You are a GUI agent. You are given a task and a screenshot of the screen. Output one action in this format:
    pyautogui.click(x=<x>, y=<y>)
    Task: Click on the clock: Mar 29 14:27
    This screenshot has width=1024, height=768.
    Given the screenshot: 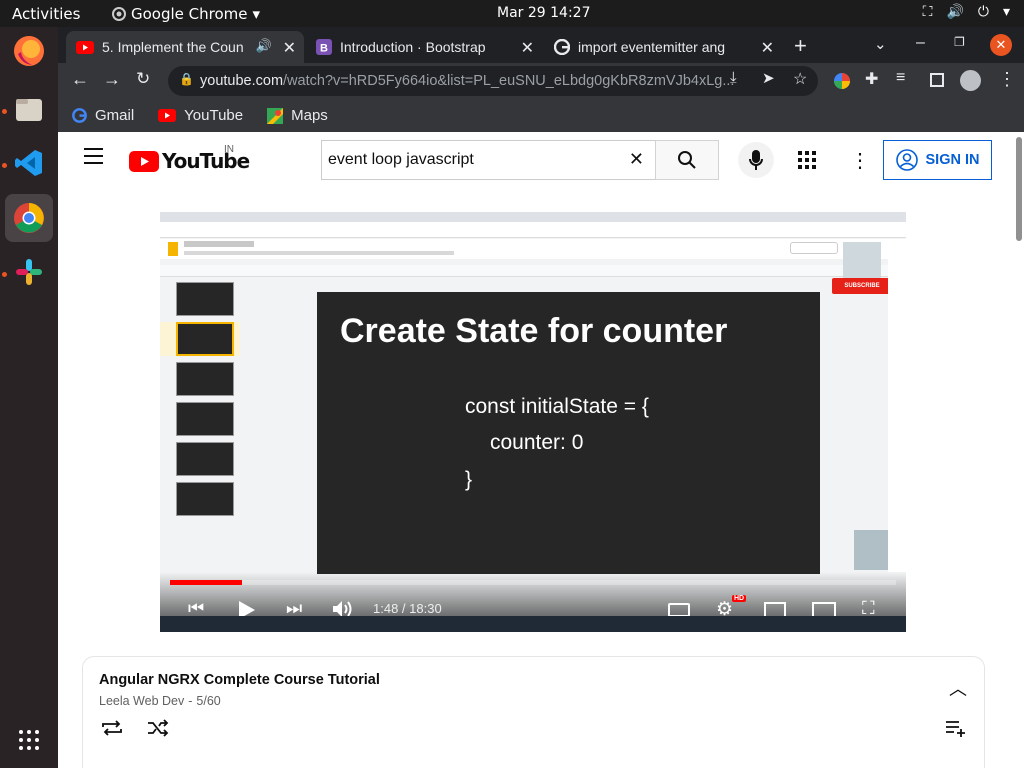 What is the action you would take?
    pyautogui.click(x=543, y=13)
    